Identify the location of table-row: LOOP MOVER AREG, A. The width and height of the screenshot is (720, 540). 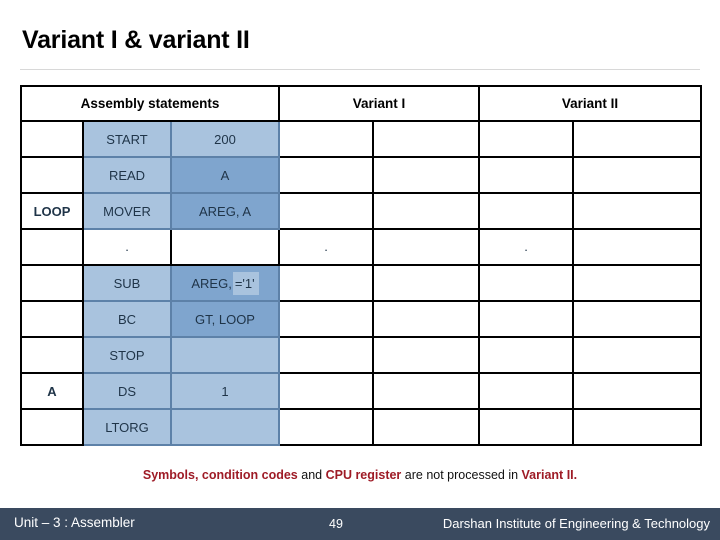
(361, 211).